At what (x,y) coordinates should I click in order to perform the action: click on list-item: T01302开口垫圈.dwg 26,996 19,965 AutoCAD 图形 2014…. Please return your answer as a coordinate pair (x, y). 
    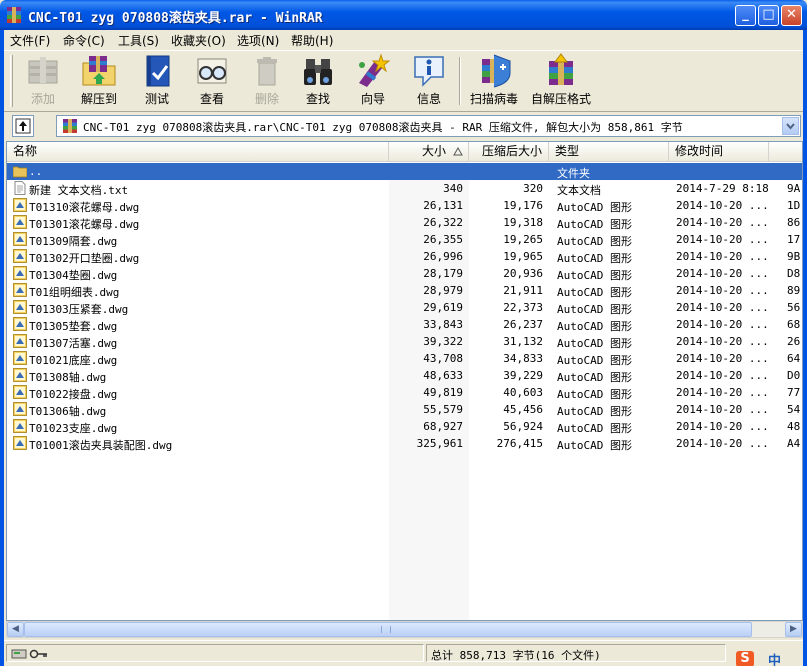
    Looking at the image, I should click on (404, 256).